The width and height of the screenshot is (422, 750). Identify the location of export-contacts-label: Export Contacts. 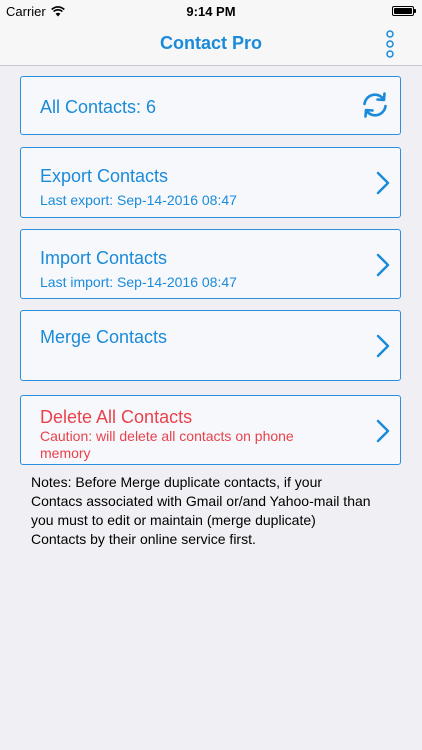
(104, 176).